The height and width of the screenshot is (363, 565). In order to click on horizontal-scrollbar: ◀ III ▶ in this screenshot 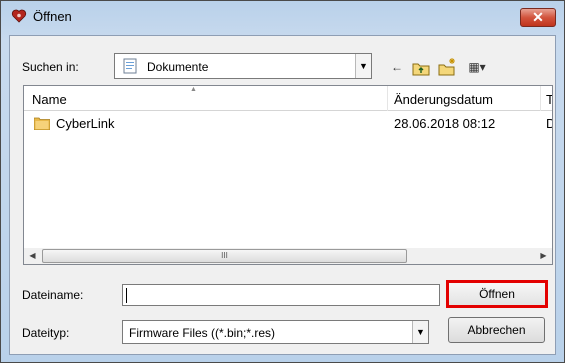, I will do `click(288, 256)`.